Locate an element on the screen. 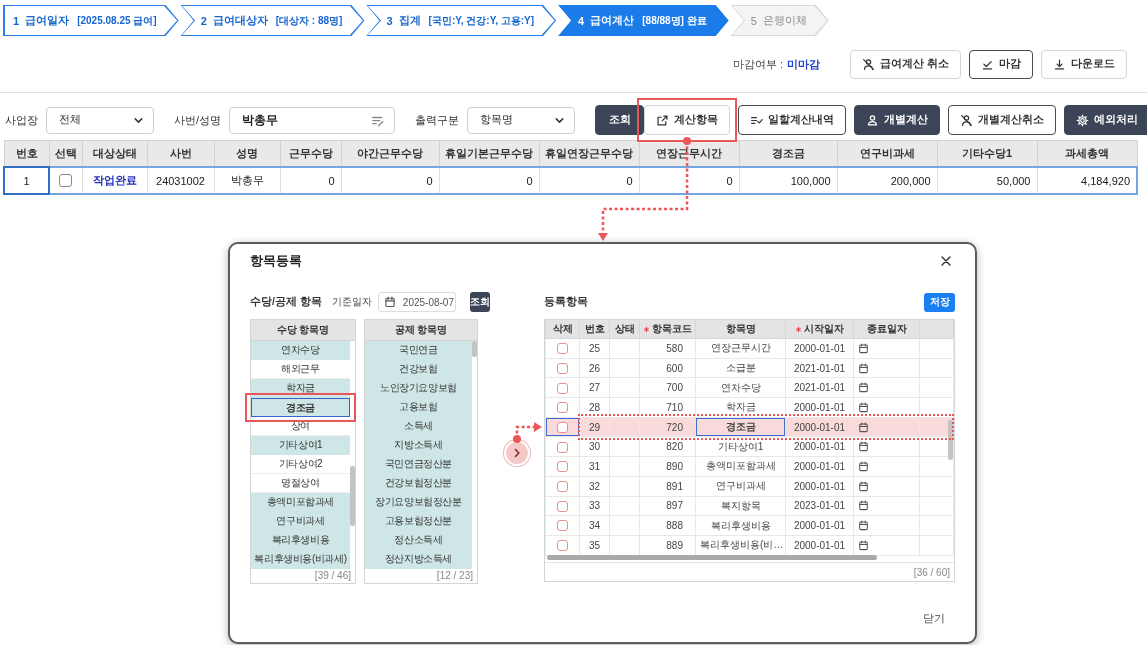 The image size is (1147, 645). list-item: 장기요양보험정산분 is located at coordinates (418, 502).